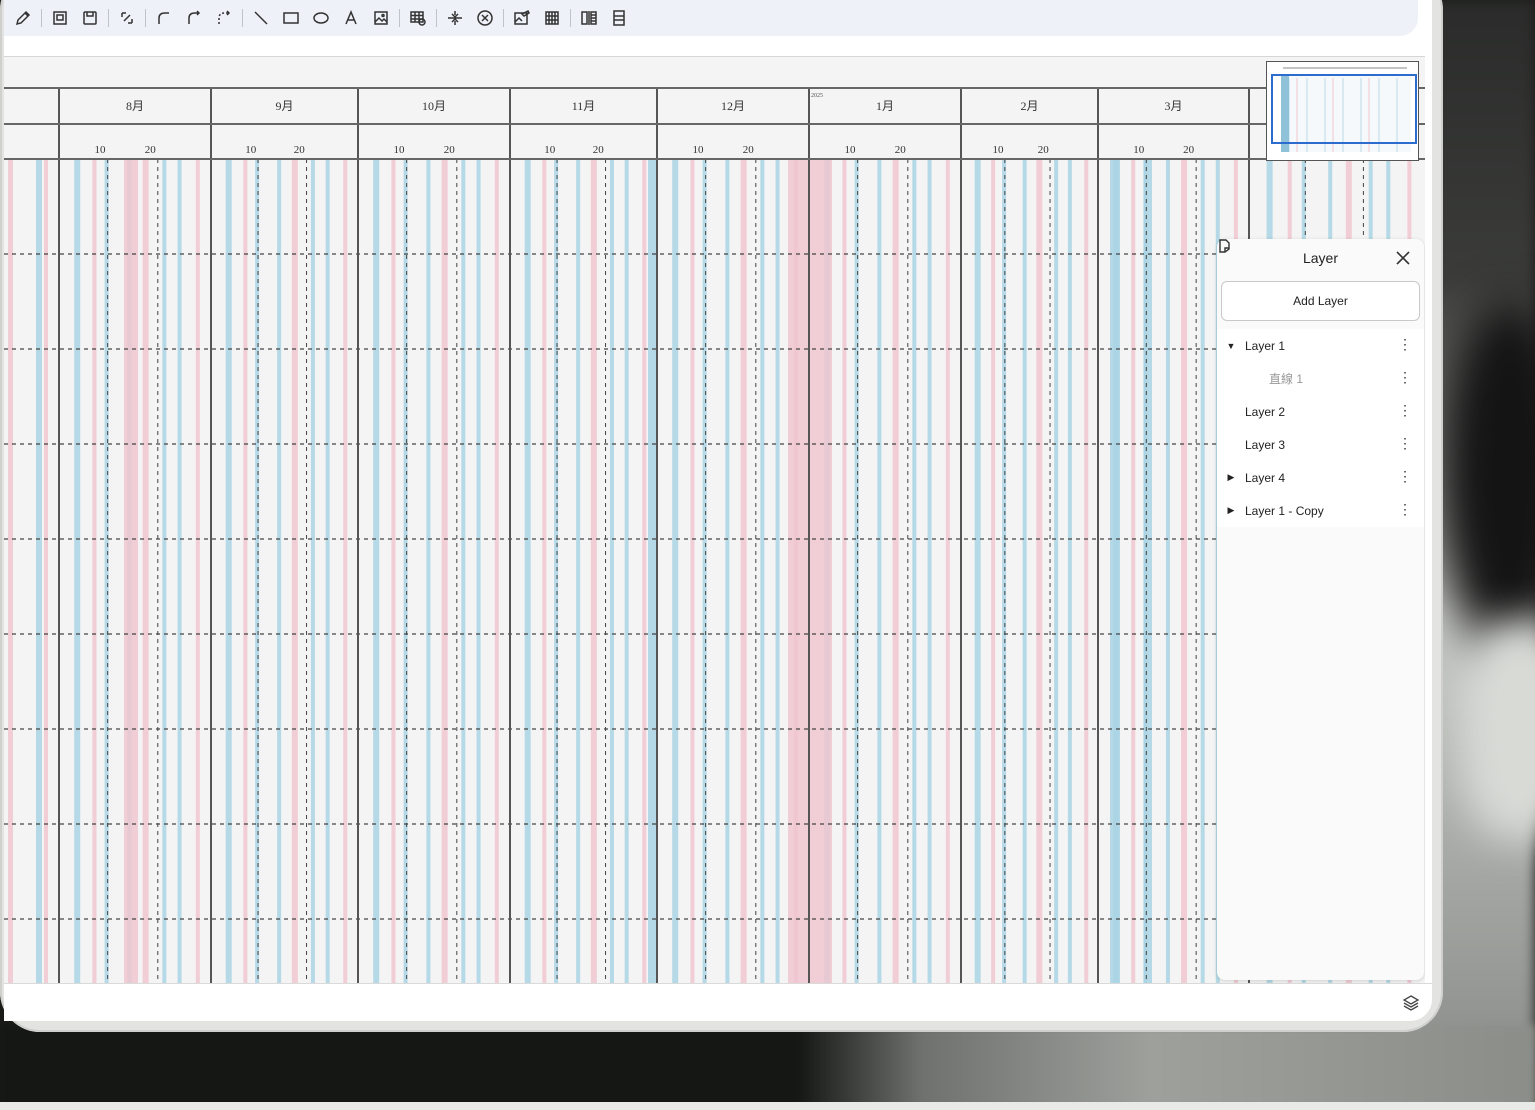 The image size is (1535, 1110). I want to click on layer-item: Layer 3 ⋮, so click(1320, 444).